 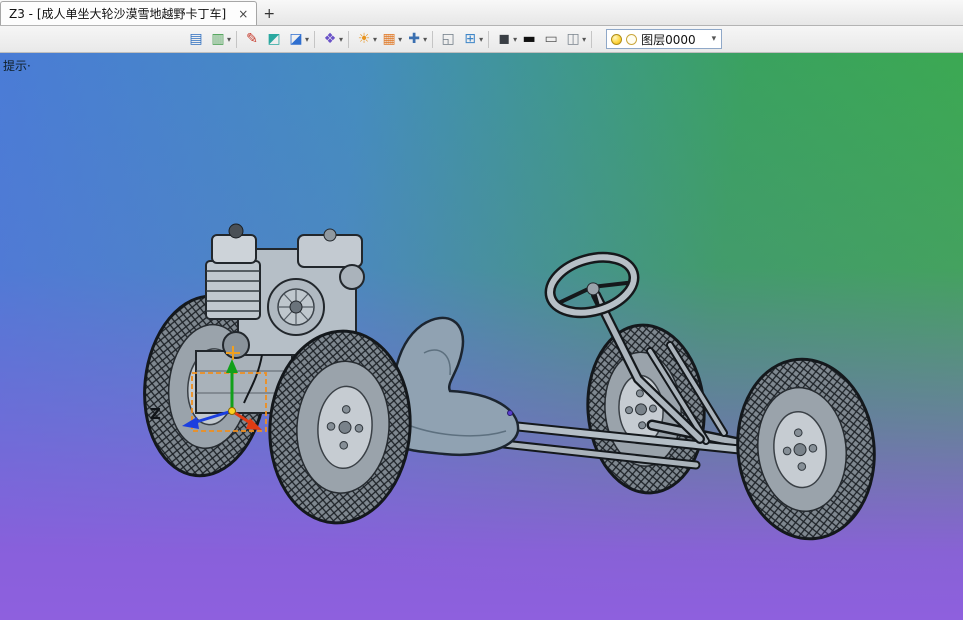 I want to click on datum-point, so click(x=510, y=413).